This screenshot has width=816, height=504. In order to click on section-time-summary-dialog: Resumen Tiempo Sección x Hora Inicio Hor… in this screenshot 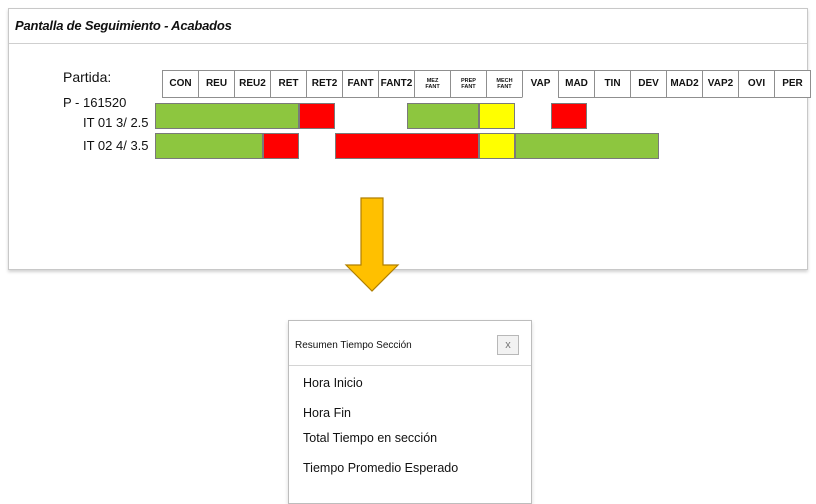, I will do `click(410, 412)`.